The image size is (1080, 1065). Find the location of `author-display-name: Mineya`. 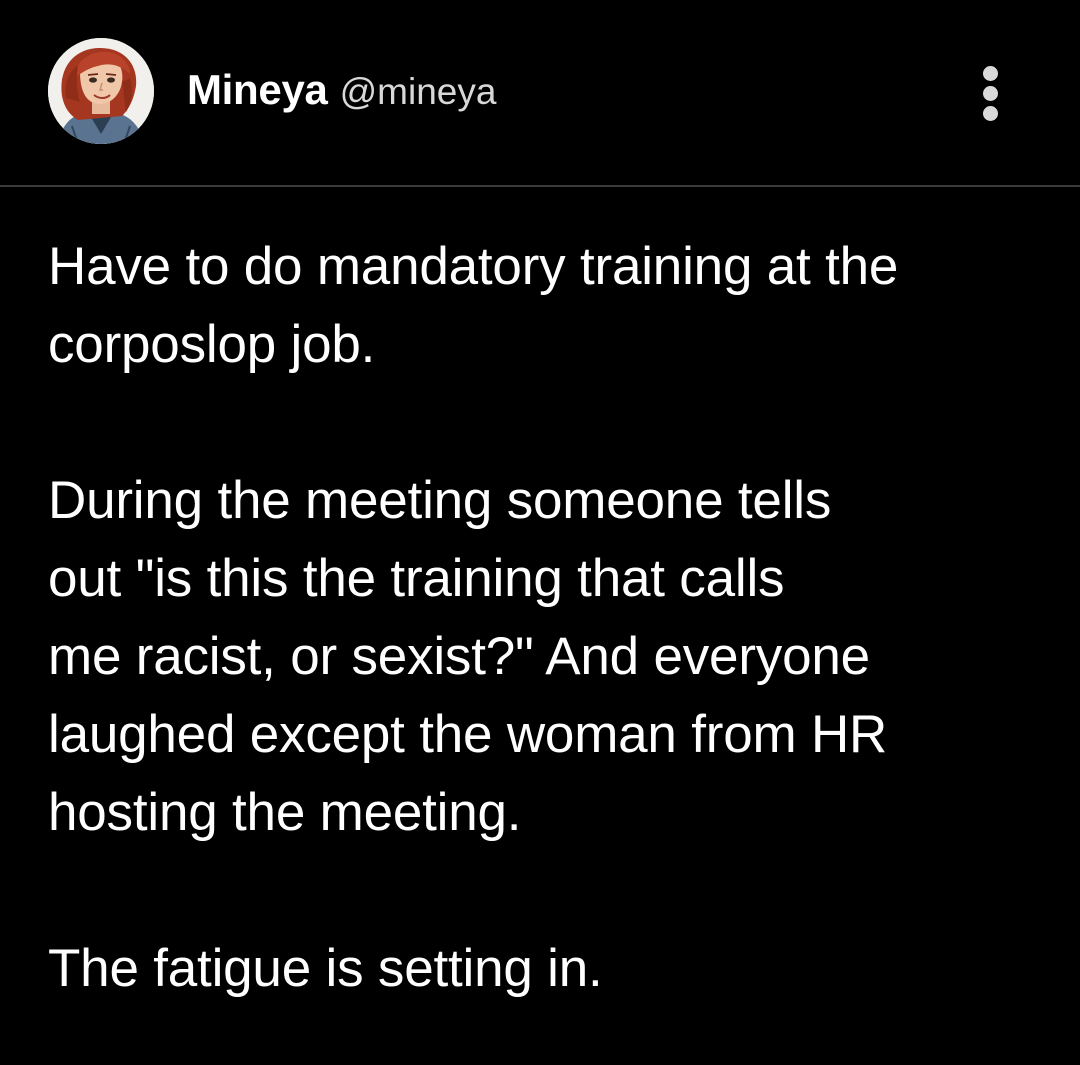

author-display-name: Mineya is located at coordinates (257, 90).